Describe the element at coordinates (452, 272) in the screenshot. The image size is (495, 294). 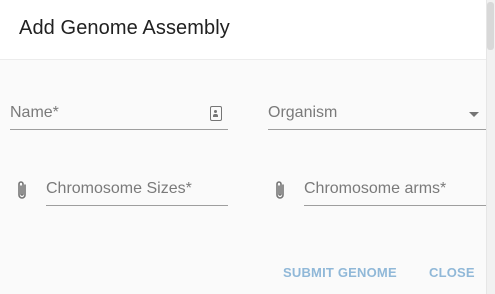
I see `close-button: CLOSE` at that location.